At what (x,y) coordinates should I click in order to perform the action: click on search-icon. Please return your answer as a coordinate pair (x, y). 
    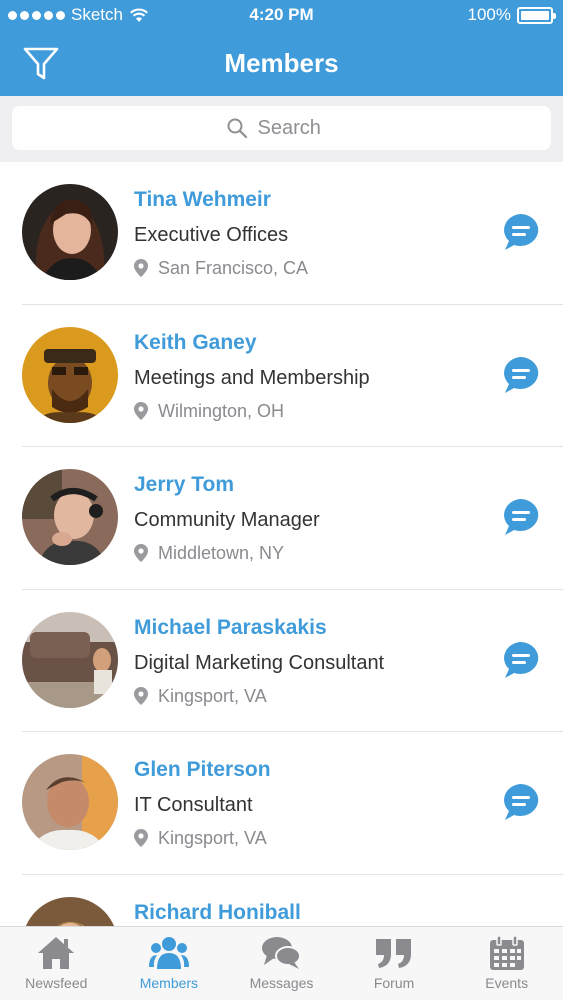
    Looking at the image, I should click on (237, 128).